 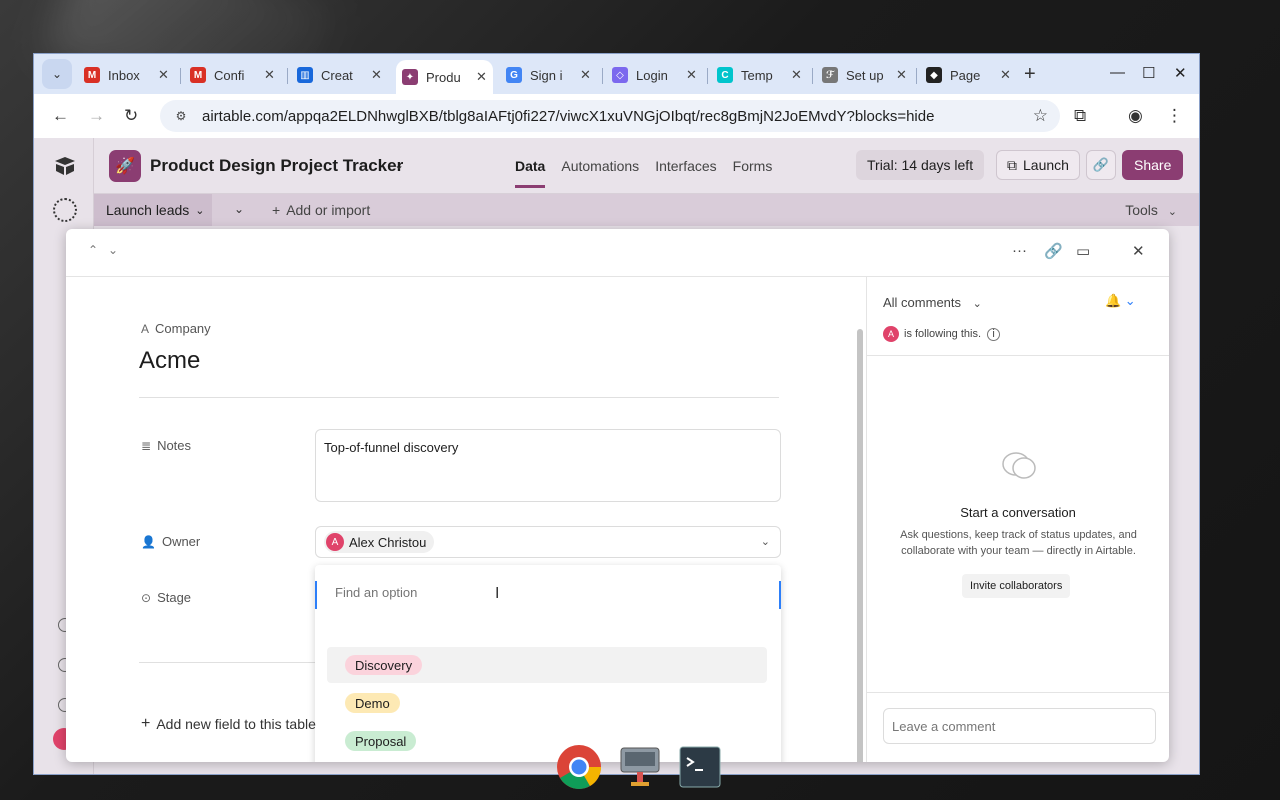 I want to click on link-icon: 🔗, so click(x=1101, y=164).